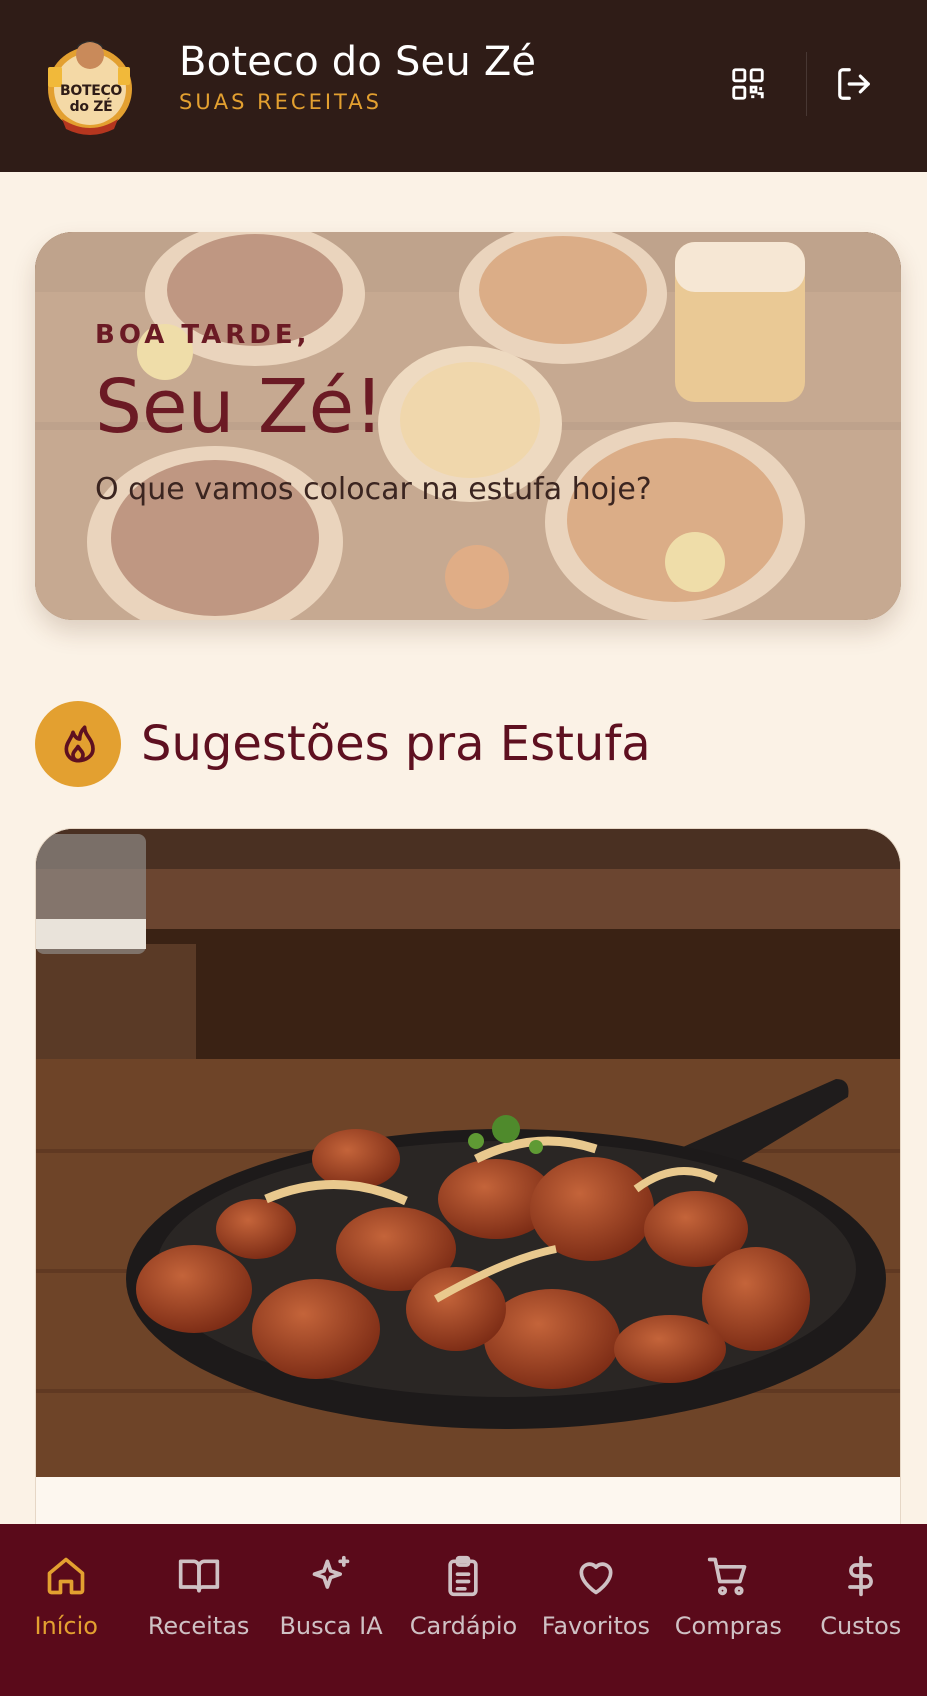 This screenshot has width=927, height=1696. Describe the element at coordinates (66, 1626) in the screenshot. I see `nav-label: Início` at that location.